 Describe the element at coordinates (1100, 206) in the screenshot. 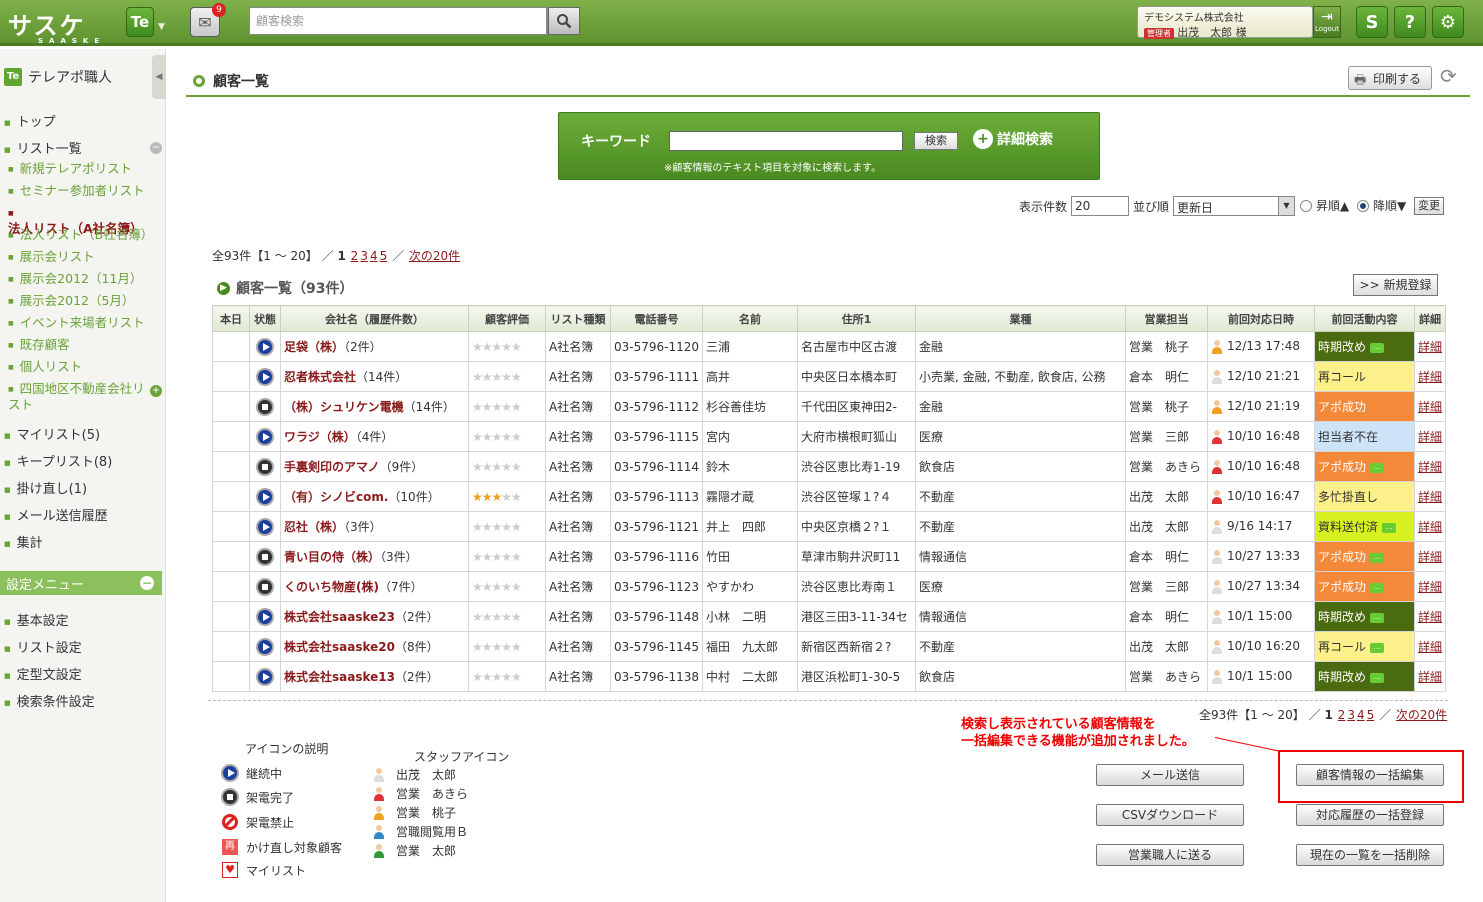

I see `display-count-input: 20` at that location.